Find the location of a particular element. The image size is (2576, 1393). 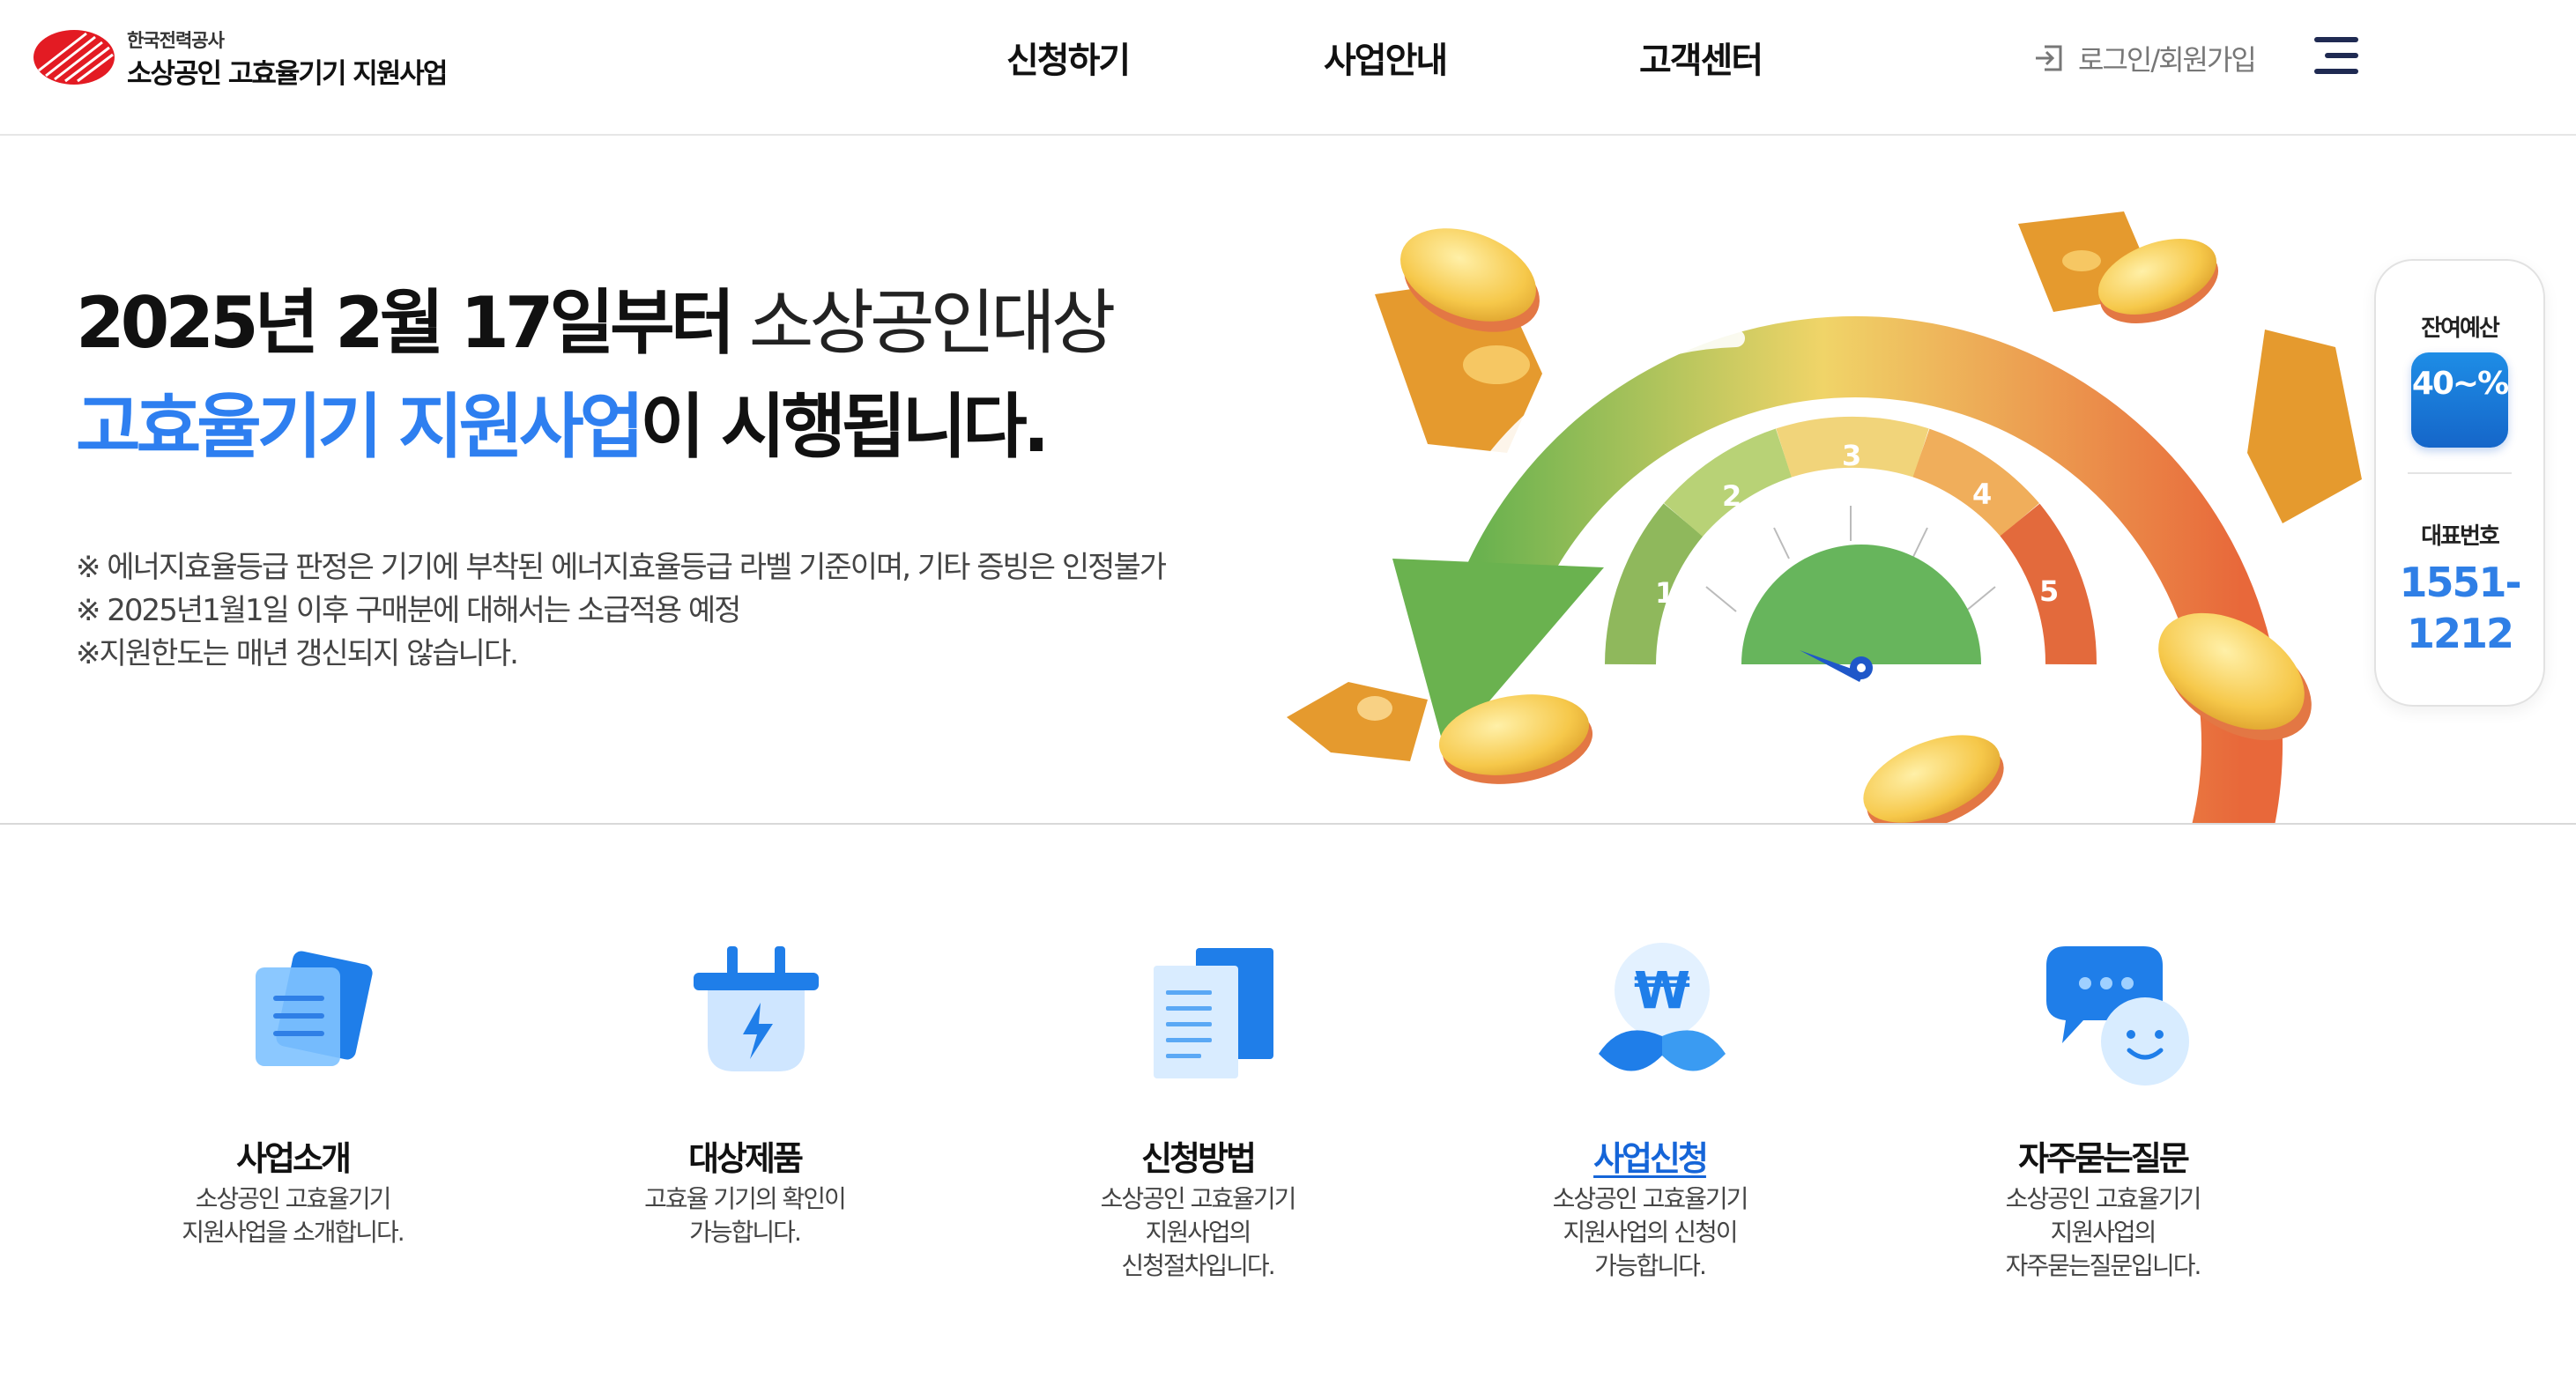

chat-bubbles-icon is located at coordinates (2117, 1016).